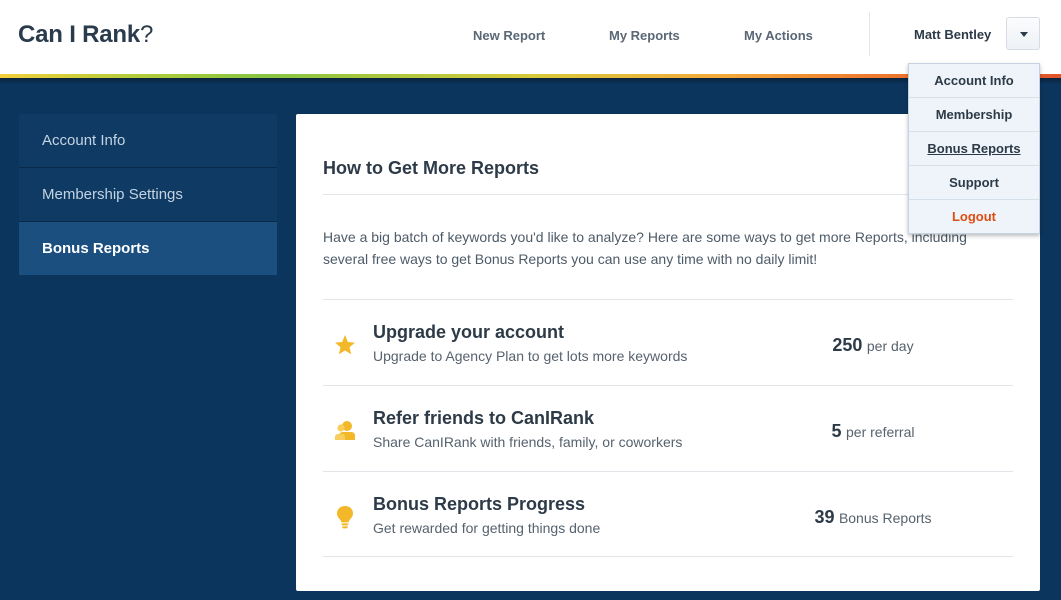  I want to click on users-icon, so click(345, 430).